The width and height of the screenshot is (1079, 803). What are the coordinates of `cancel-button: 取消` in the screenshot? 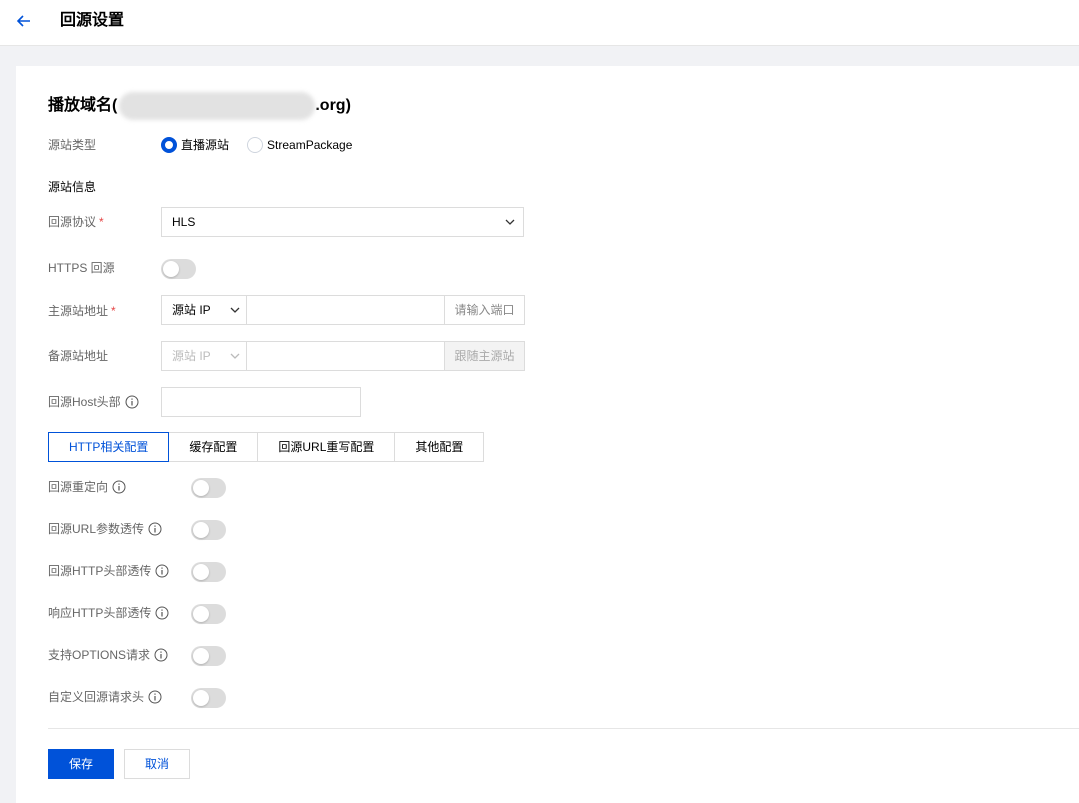 It's located at (157, 764).